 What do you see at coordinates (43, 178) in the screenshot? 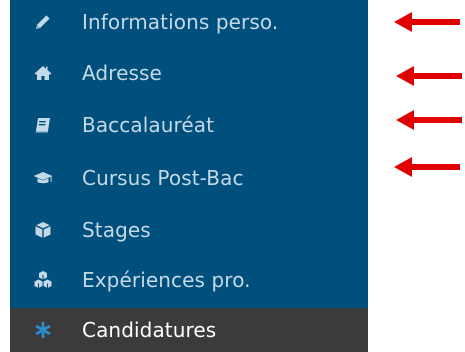
I see `graduation-cap-icon` at bounding box center [43, 178].